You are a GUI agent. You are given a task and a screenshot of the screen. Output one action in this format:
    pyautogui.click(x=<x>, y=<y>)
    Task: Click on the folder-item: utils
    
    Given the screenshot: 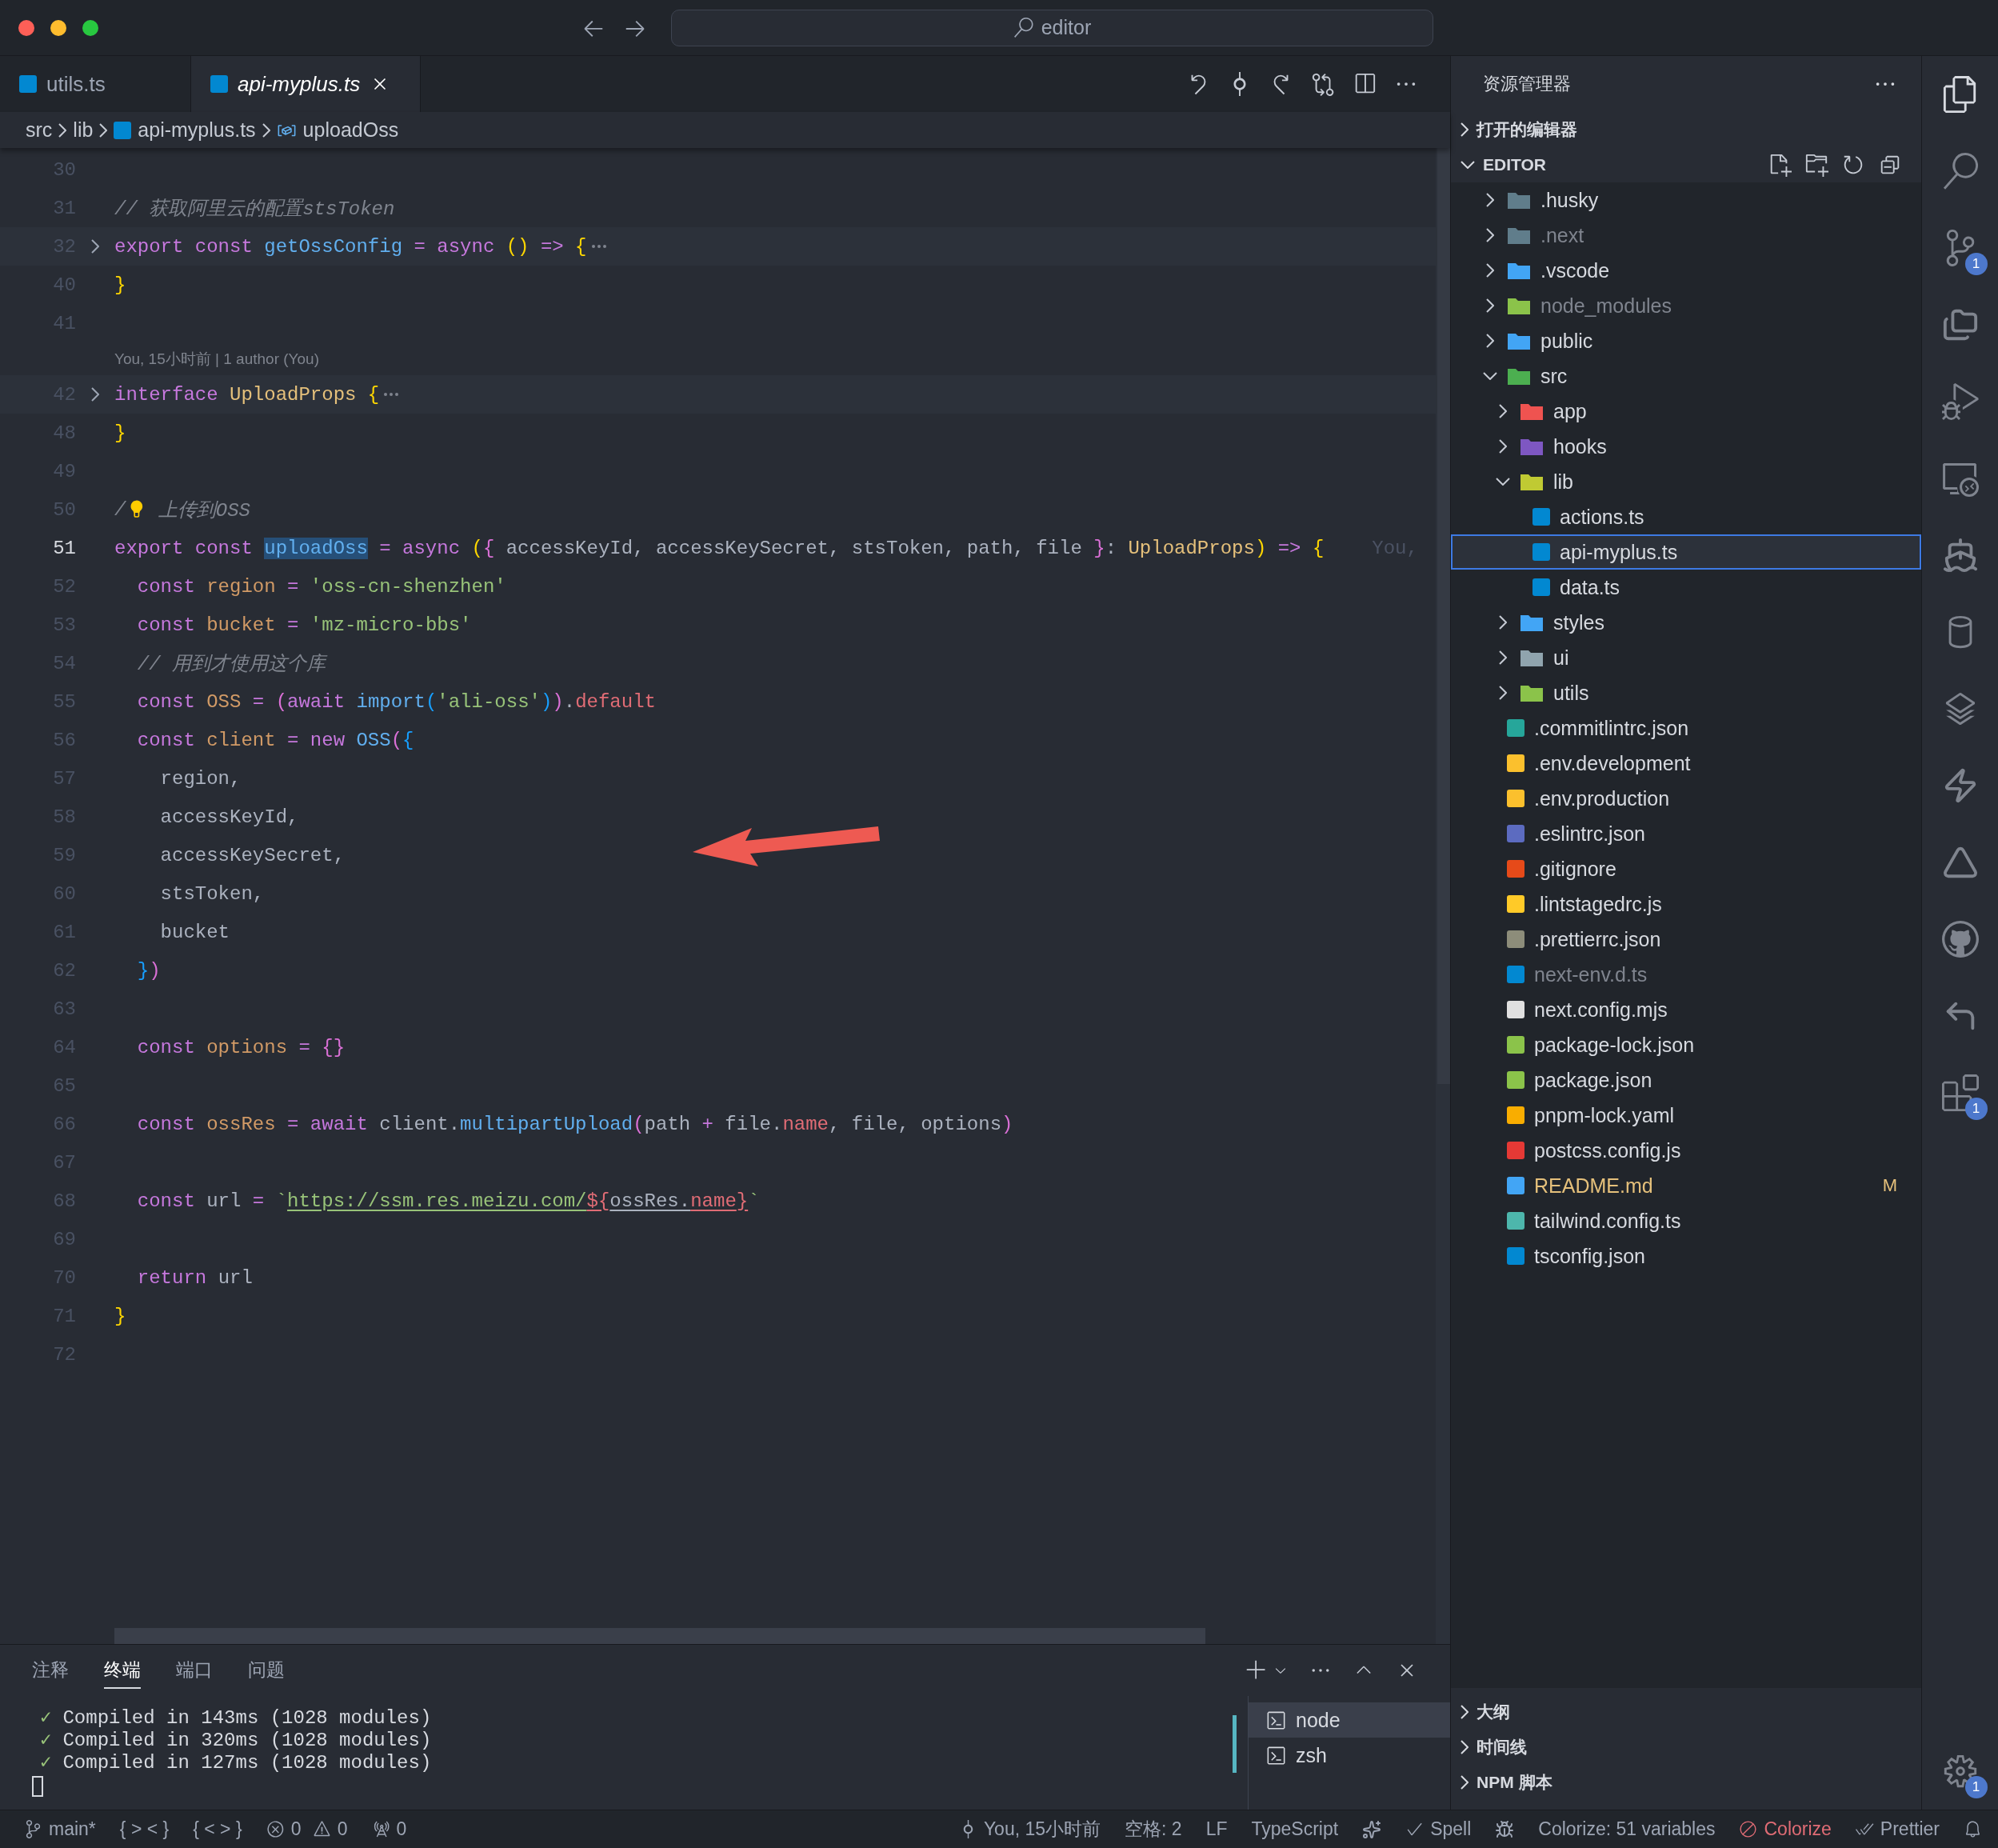 What is the action you would take?
    pyautogui.click(x=1686, y=692)
    